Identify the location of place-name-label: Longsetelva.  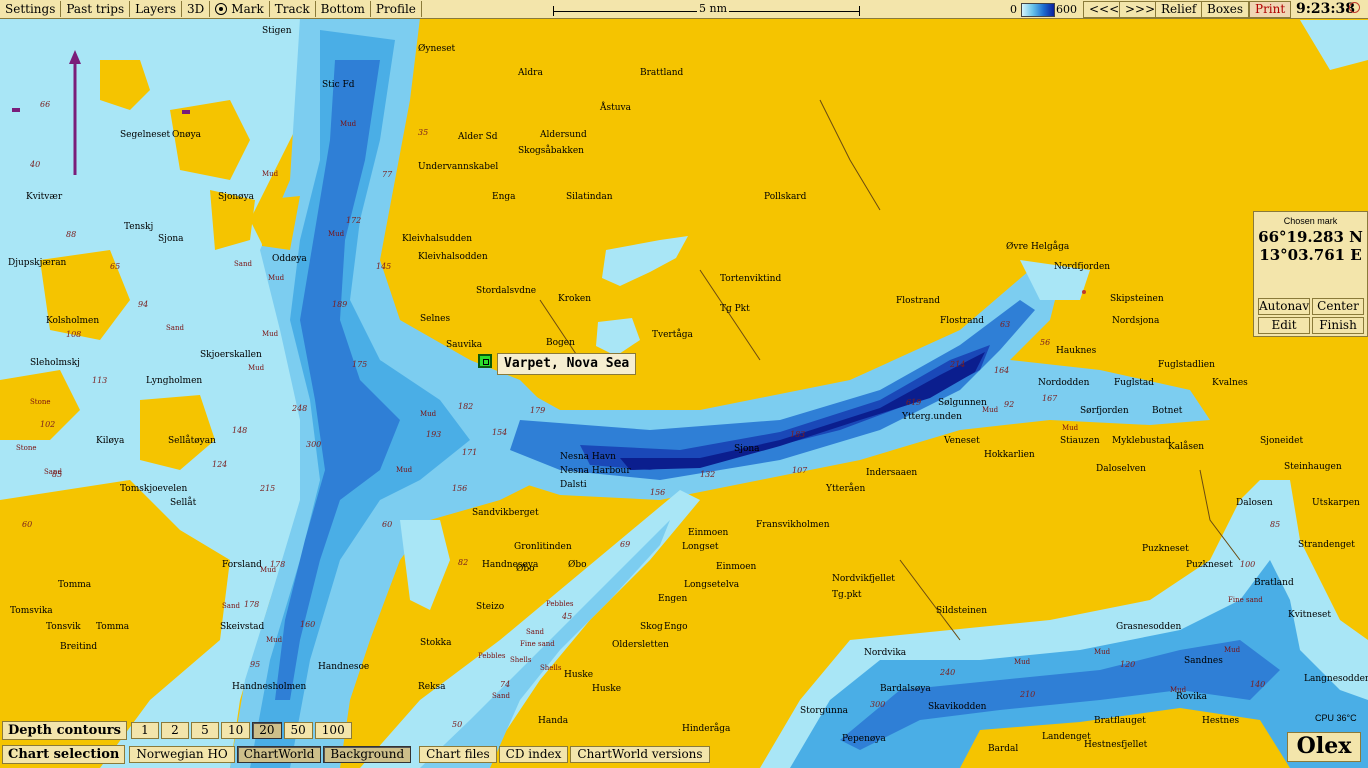
(712, 585).